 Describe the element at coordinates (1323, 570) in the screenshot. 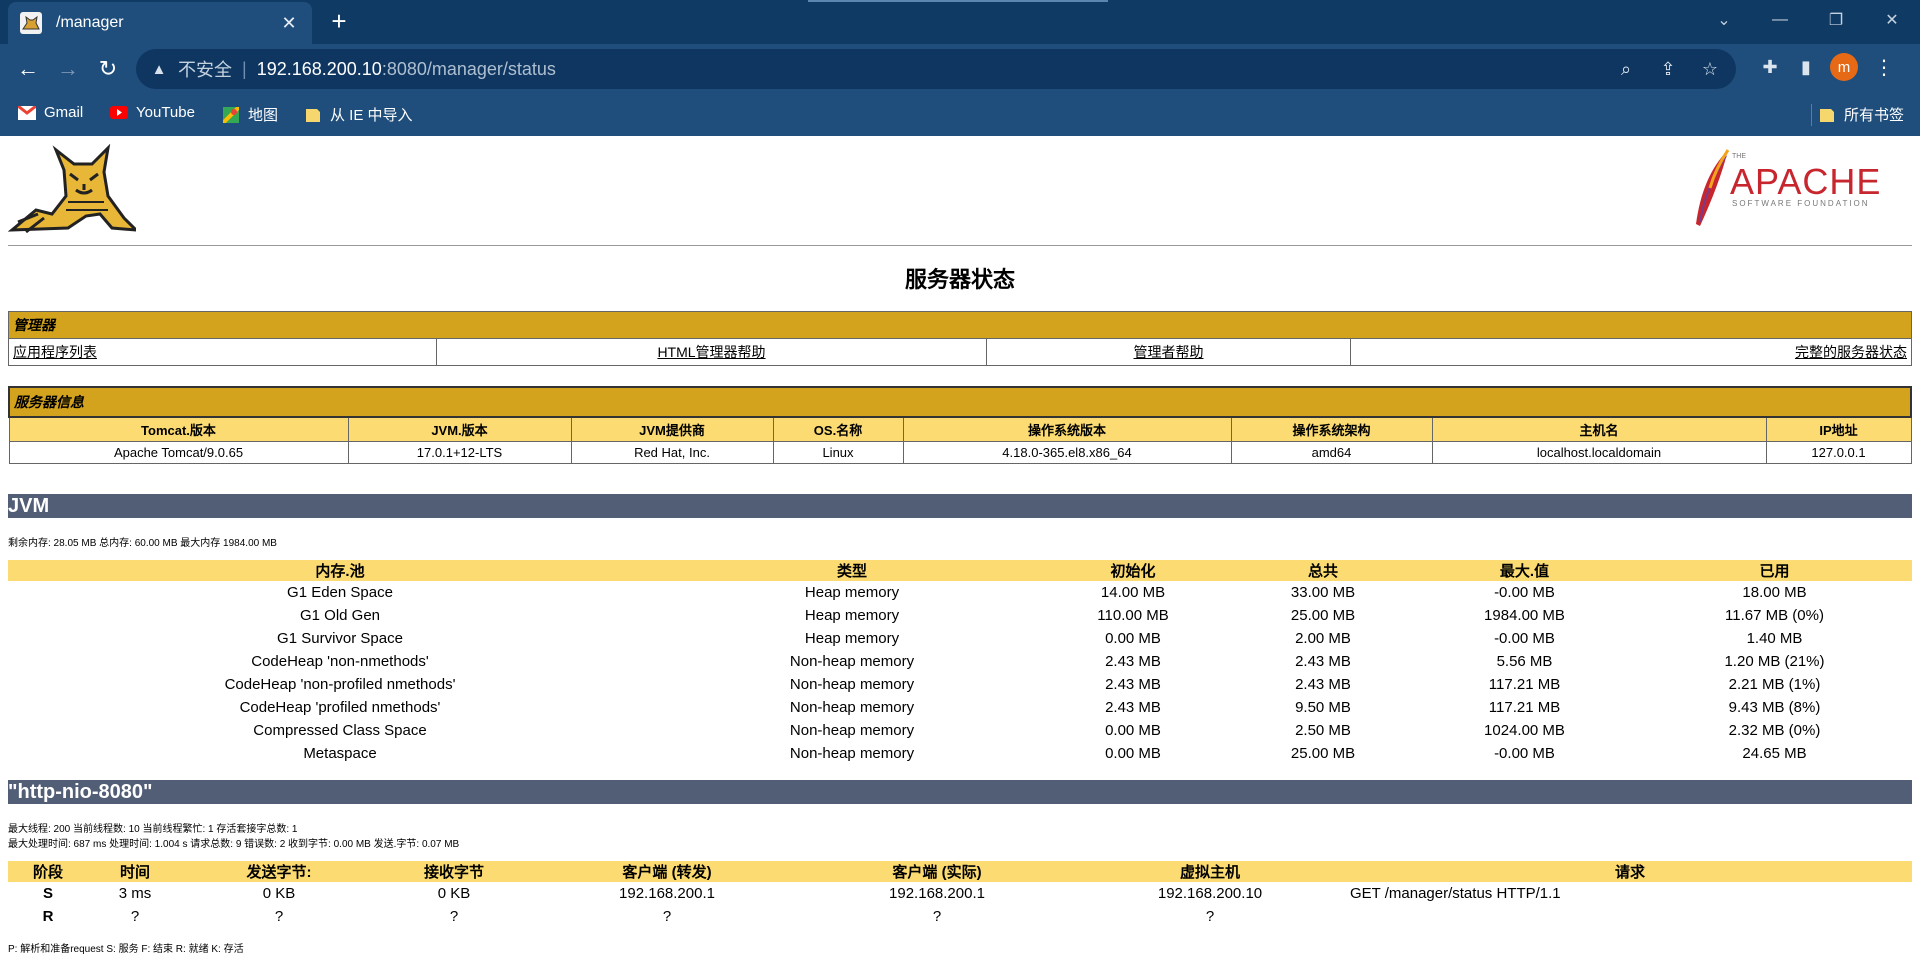

I see `column-header: 总共` at that location.